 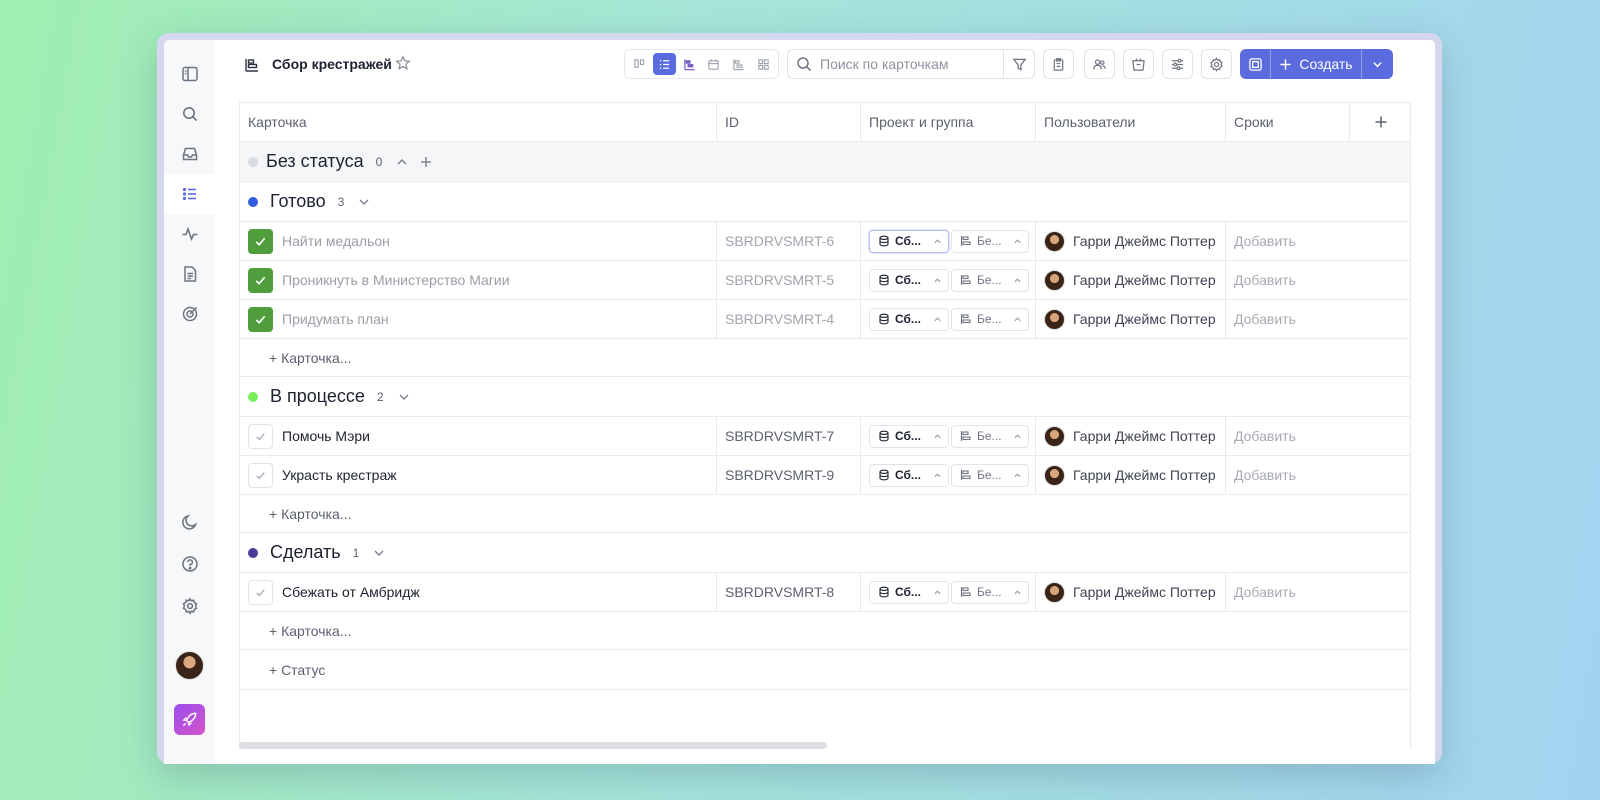 I want to click on trash-button, so click(x=1138, y=64).